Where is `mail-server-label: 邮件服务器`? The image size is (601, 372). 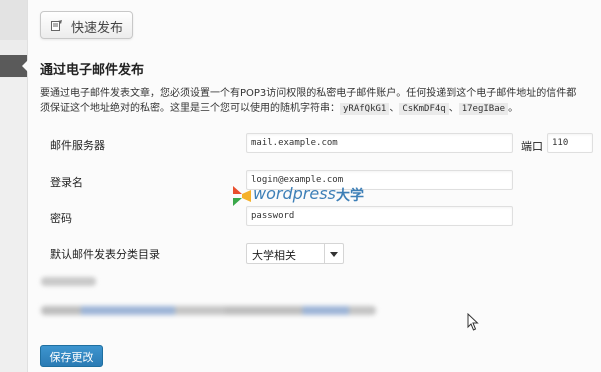 mail-server-label: 邮件服务器 is located at coordinates (77, 145).